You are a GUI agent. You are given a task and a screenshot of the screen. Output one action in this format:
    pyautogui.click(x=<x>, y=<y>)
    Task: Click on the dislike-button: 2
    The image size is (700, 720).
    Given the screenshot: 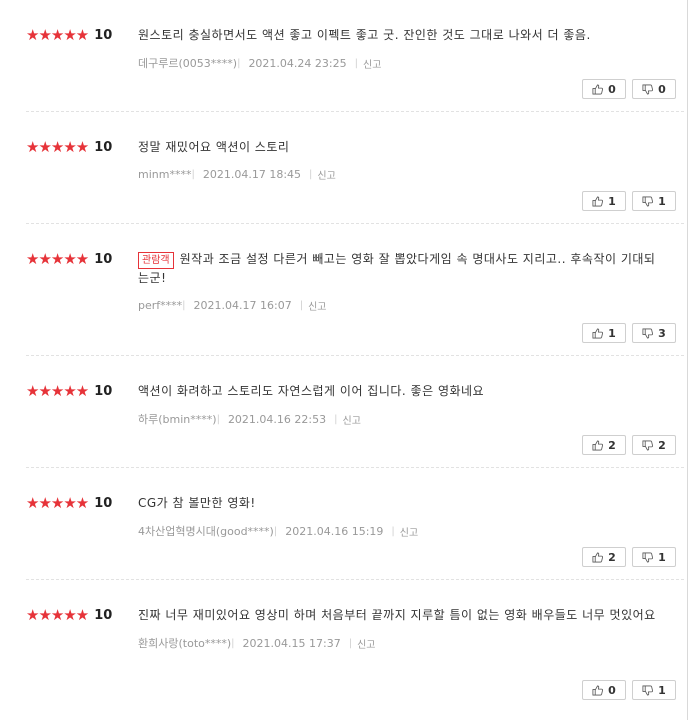 What is the action you would take?
    pyautogui.click(x=654, y=445)
    